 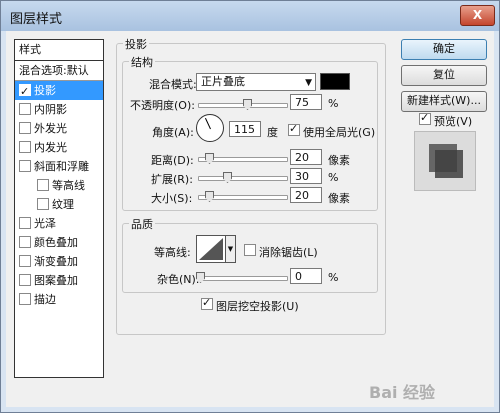 I want to click on texture-checkbox, so click(x=43, y=204).